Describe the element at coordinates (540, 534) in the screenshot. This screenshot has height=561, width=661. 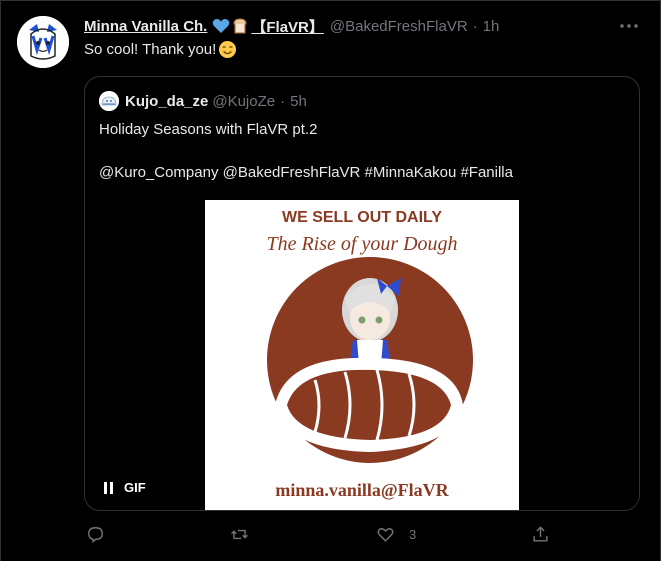
I see `share-icon` at that location.